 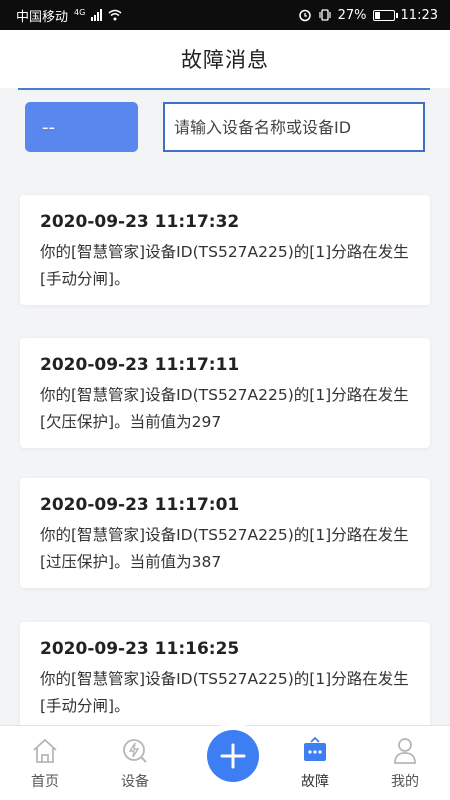 I want to click on search-input, so click(x=294, y=127).